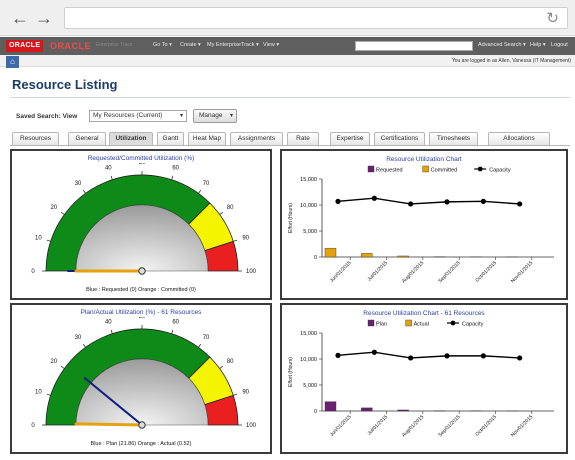 This screenshot has width=575, height=460. I want to click on tab-assignments: Assignments, so click(256, 138).